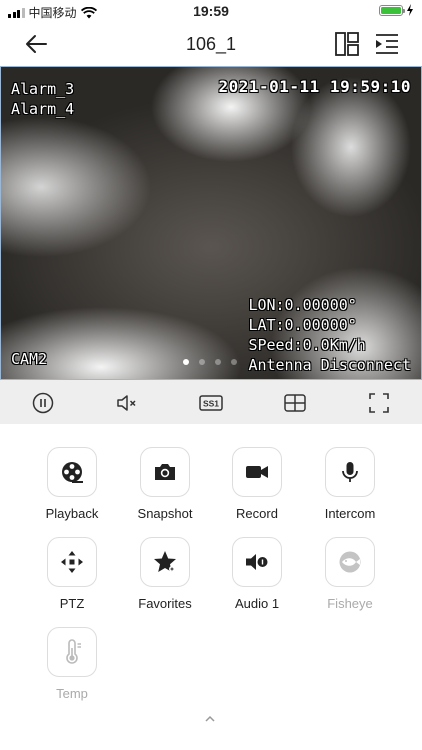 Image resolution: width=422 pixels, height=750 pixels. I want to click on nav-bar: 106_1, so click(211, 44).